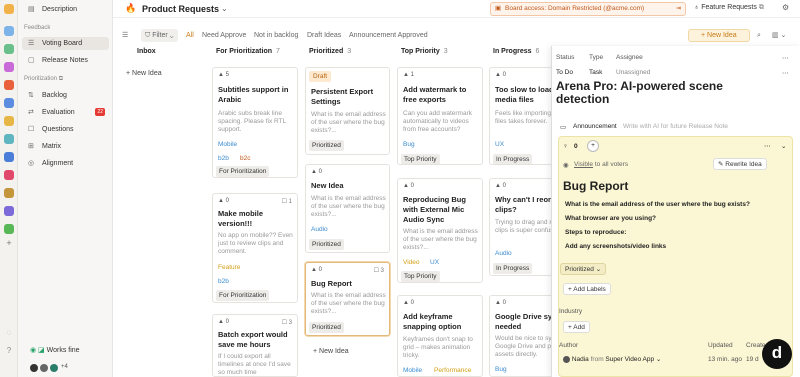  What do you see at coordinates (65, 43) in the screenshot?
I see `sidebar-item-voting-board: ☰ Voting Board` at bounding box center [65, 43].